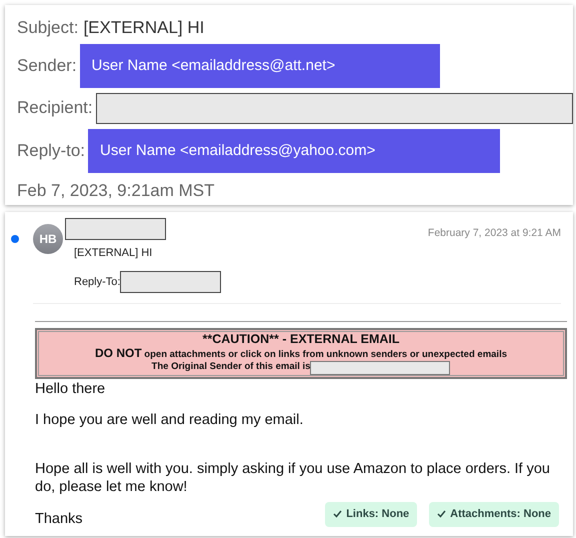  Describe the element at coordinates (47, 28) in the screenshot. I see `subject-label: Subject:` at that location.